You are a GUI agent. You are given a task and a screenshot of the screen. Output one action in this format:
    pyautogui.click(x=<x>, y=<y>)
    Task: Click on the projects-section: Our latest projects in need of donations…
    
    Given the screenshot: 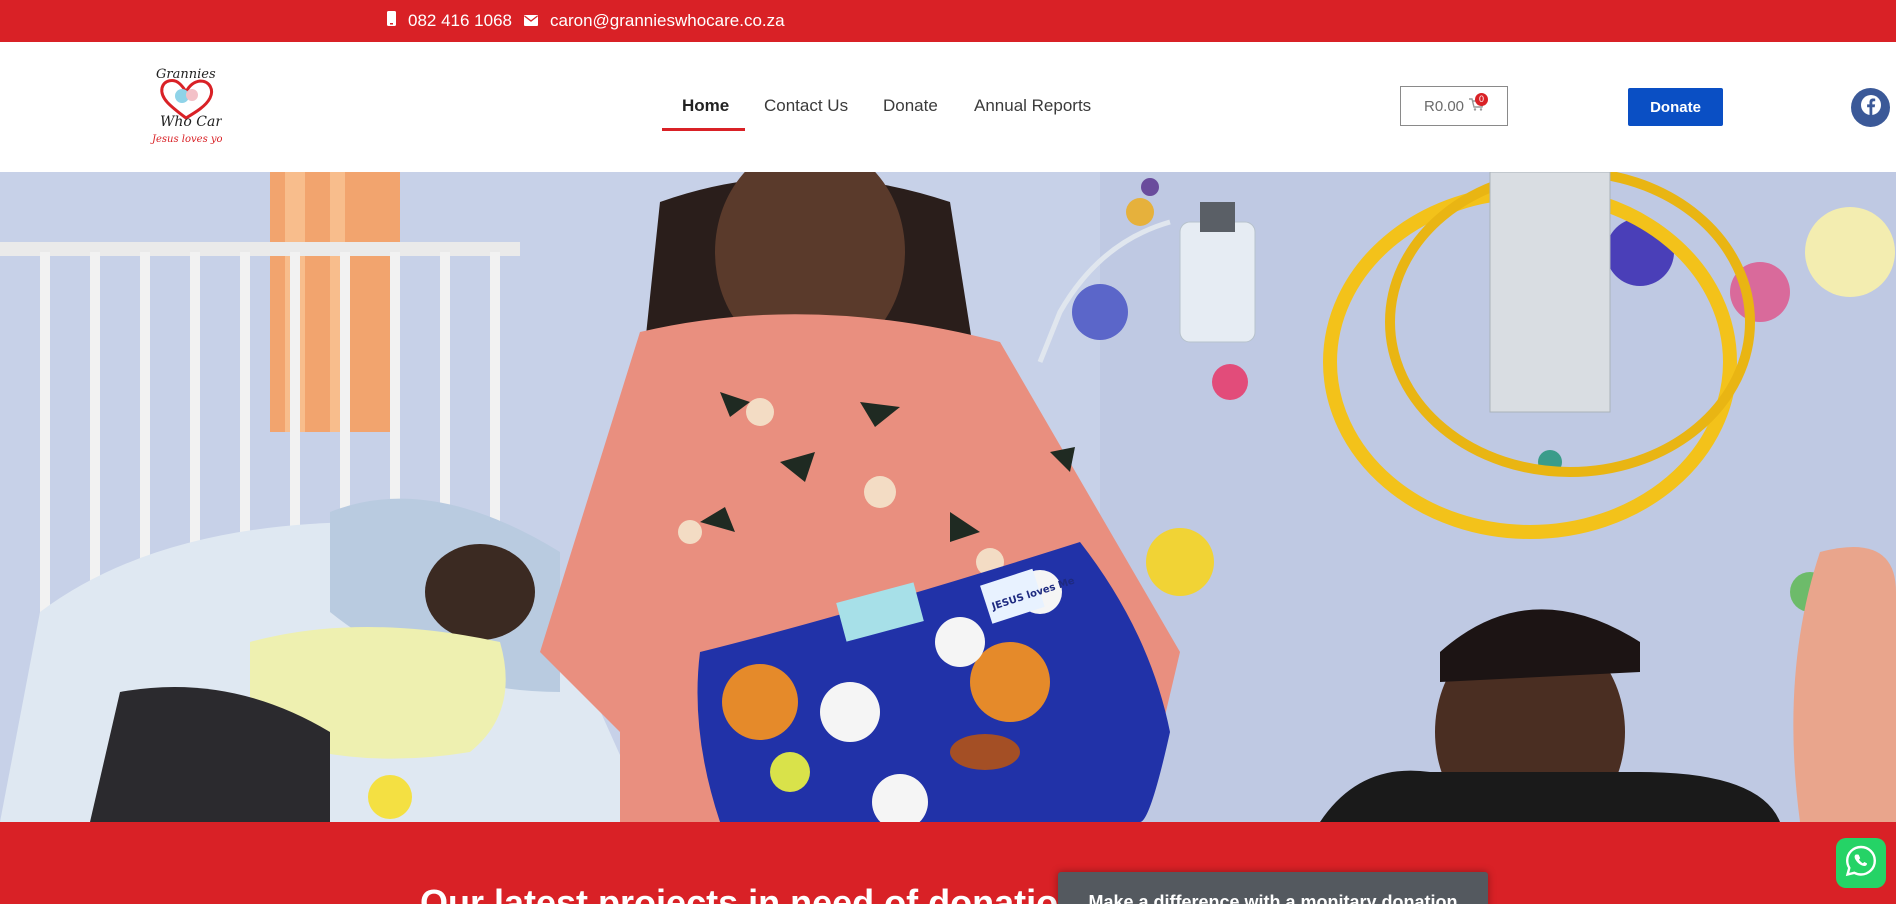 What is the action you would take?
    pyautogui.click(x=948, y=863)
    